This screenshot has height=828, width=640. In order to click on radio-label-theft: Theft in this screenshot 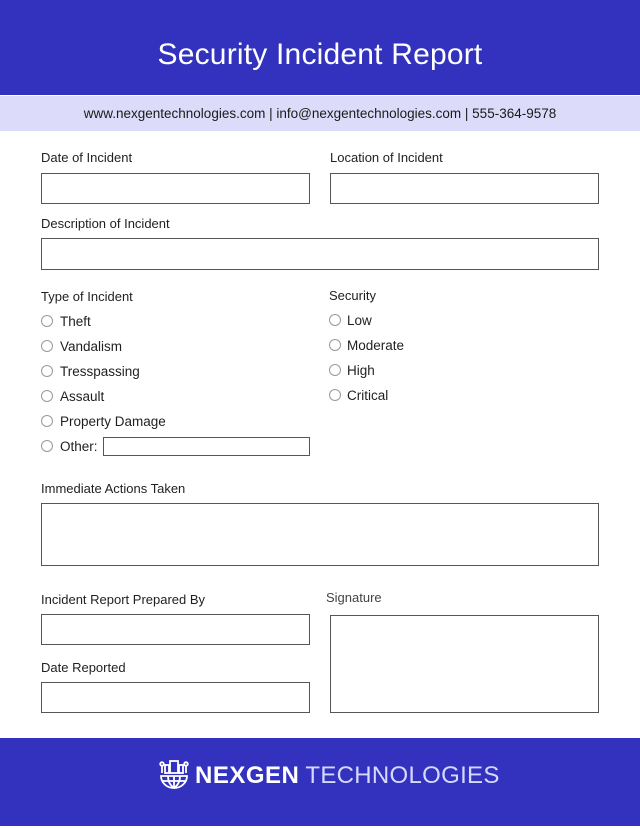, I will do `click(75, 321)`.